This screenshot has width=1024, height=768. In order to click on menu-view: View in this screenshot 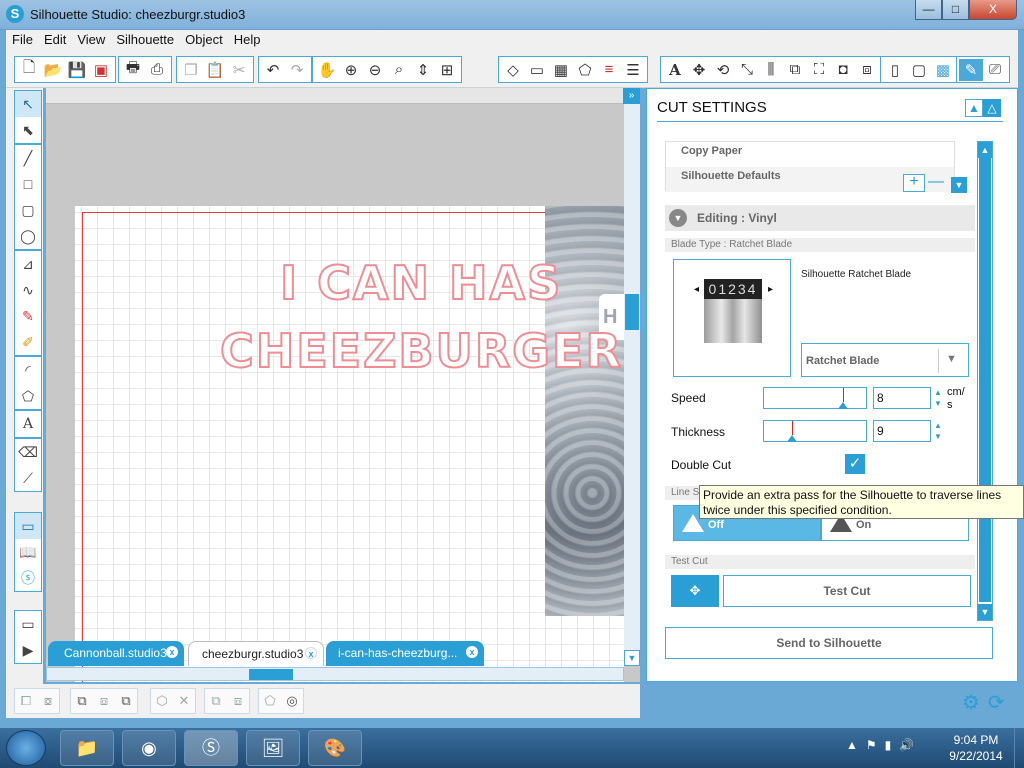, I will do `click(90, 38)`.